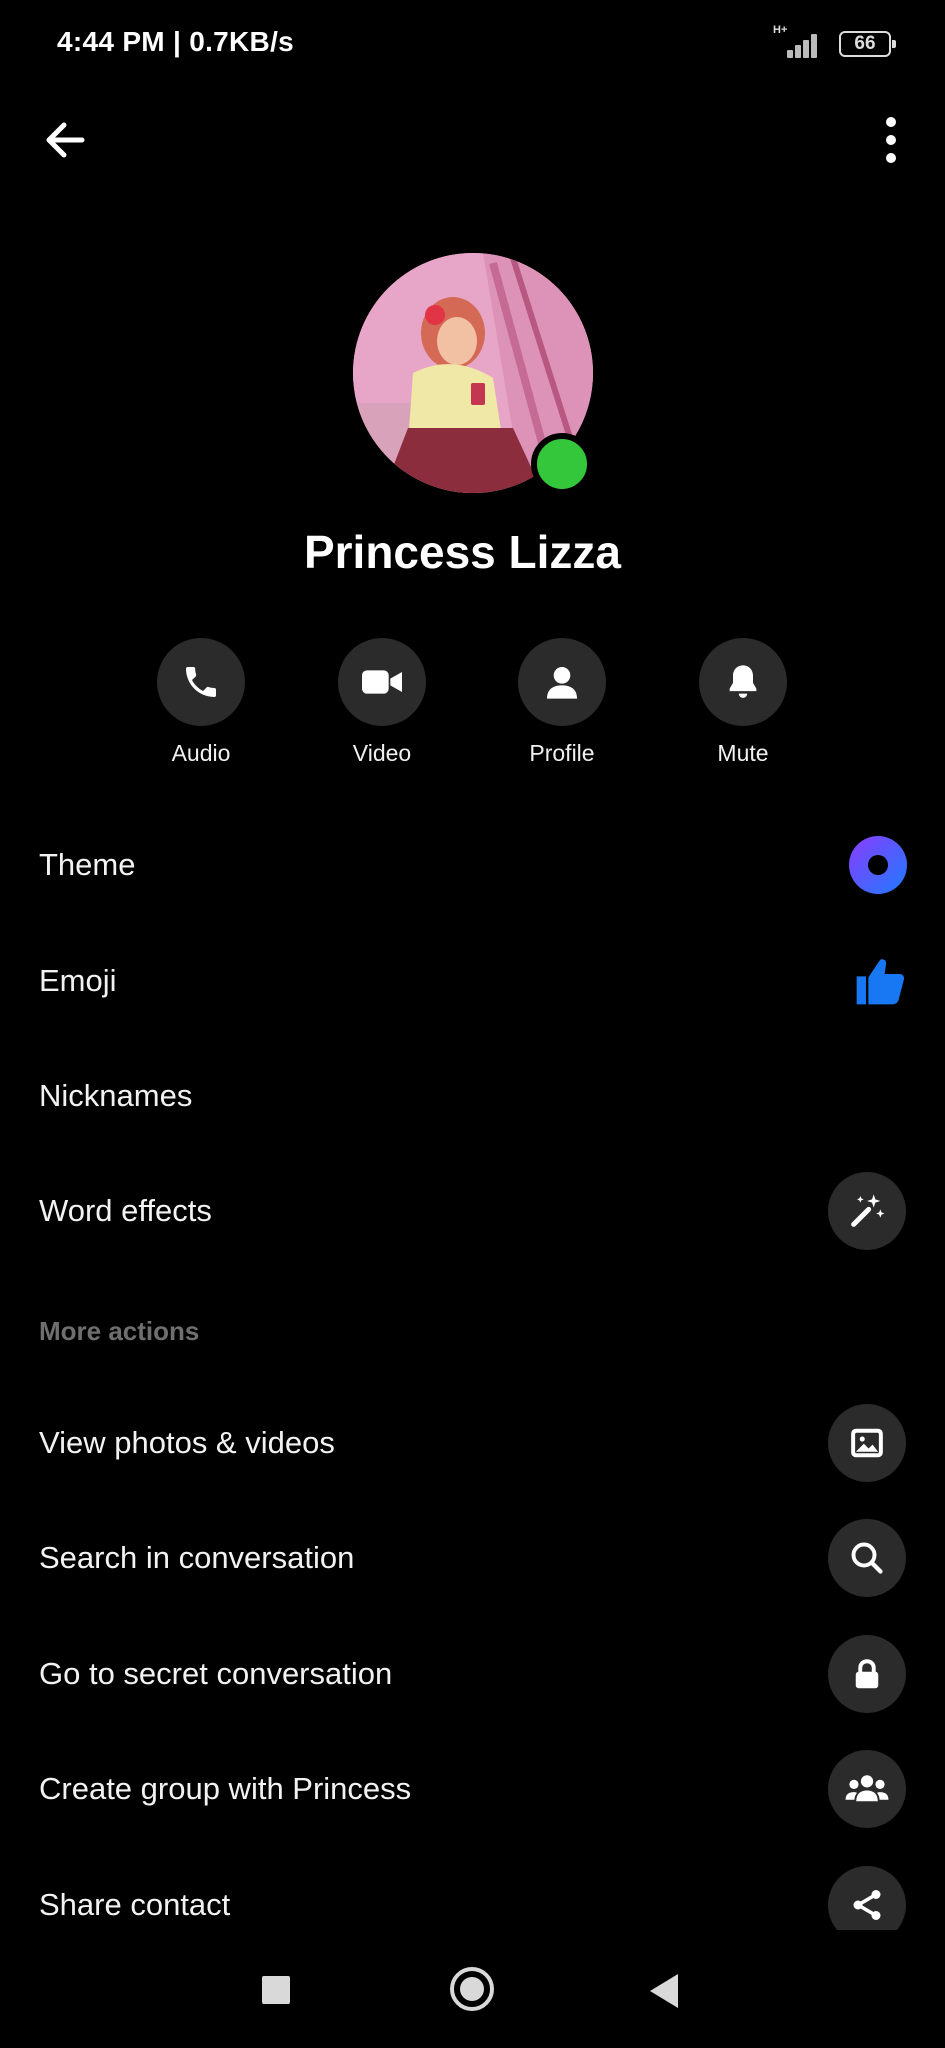  Describe the element at coordinates (119, 1331) in the screenshot. I see `more-actions-header: More actions` at that location.